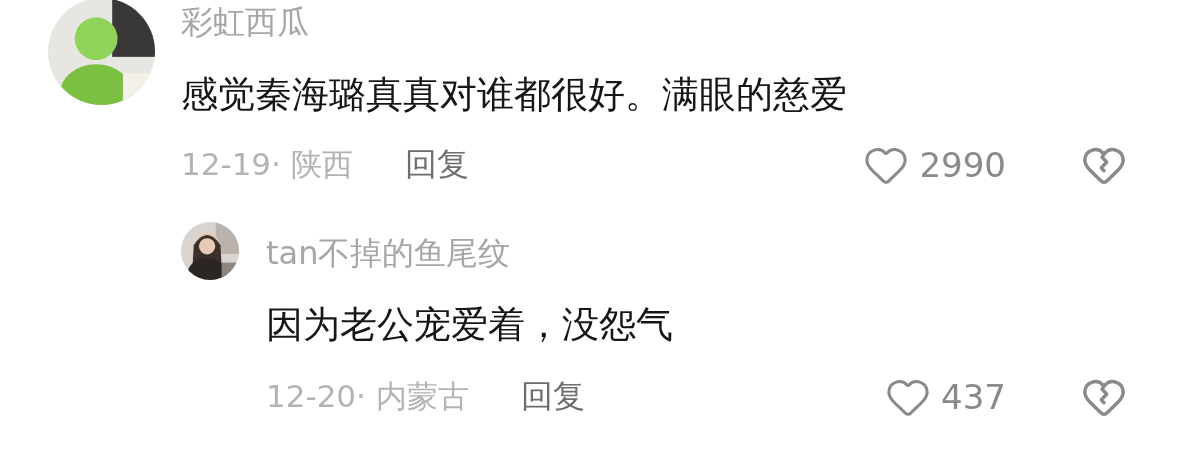 The height and width of the screenshot is (458, 1179). Describe the element at coordinates (722, 253) in the screenshot. I see `username: tan不掉的鱼尾纹` at that location.